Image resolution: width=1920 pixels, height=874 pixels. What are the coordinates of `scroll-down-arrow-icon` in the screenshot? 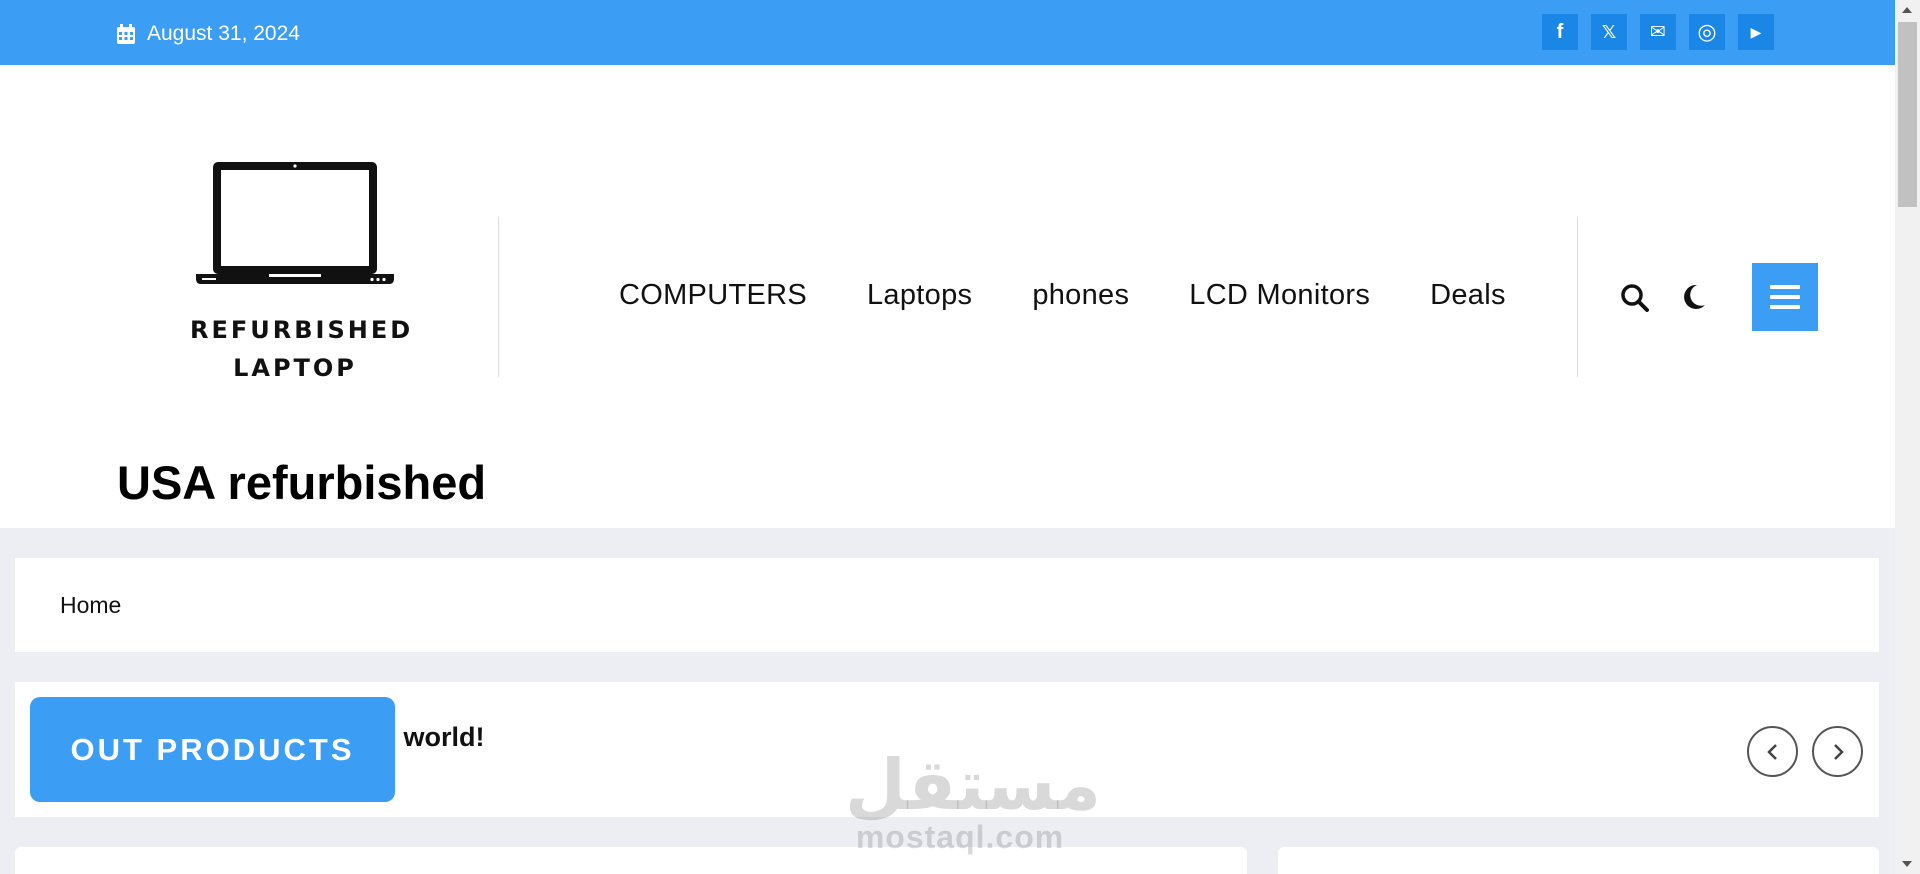 It's located at (1907, 864).